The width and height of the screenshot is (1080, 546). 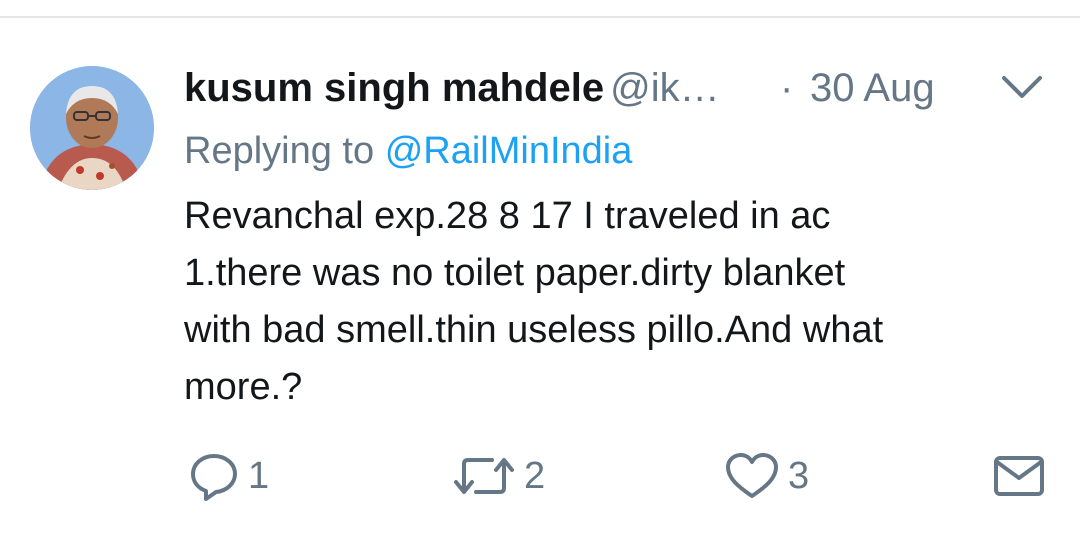 I want to click on retweet-button: 2, so click(x=498, y=476).